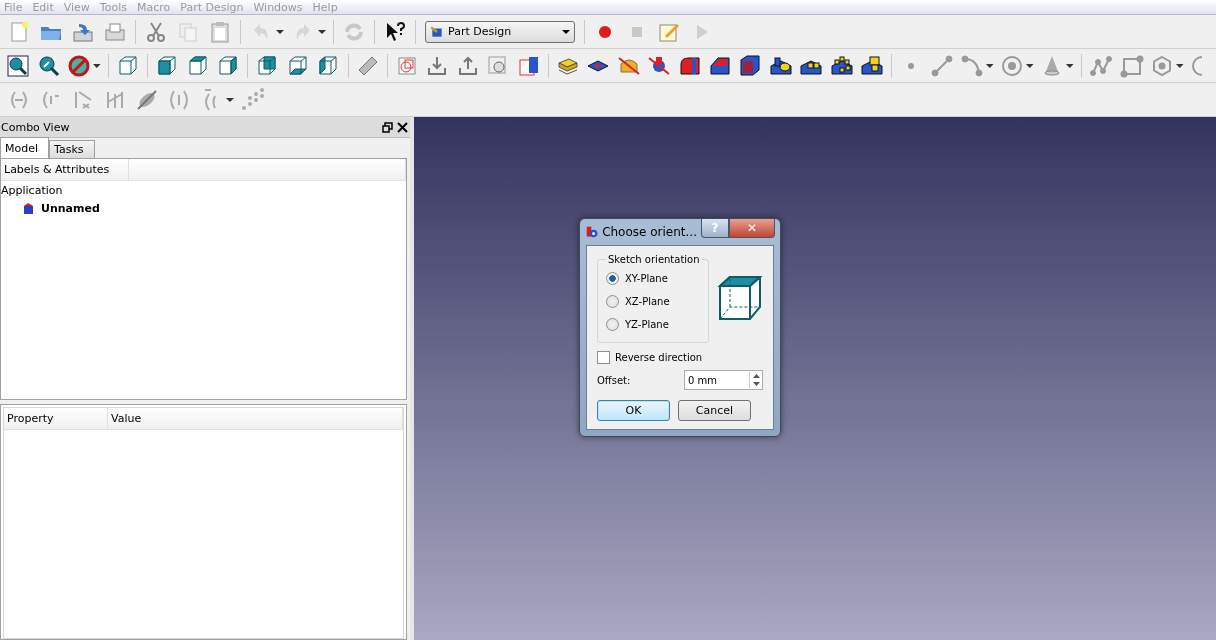  Describe the element at coordinates (756, 376) in the screenshot. I see `up-arrow-icon` at that location.